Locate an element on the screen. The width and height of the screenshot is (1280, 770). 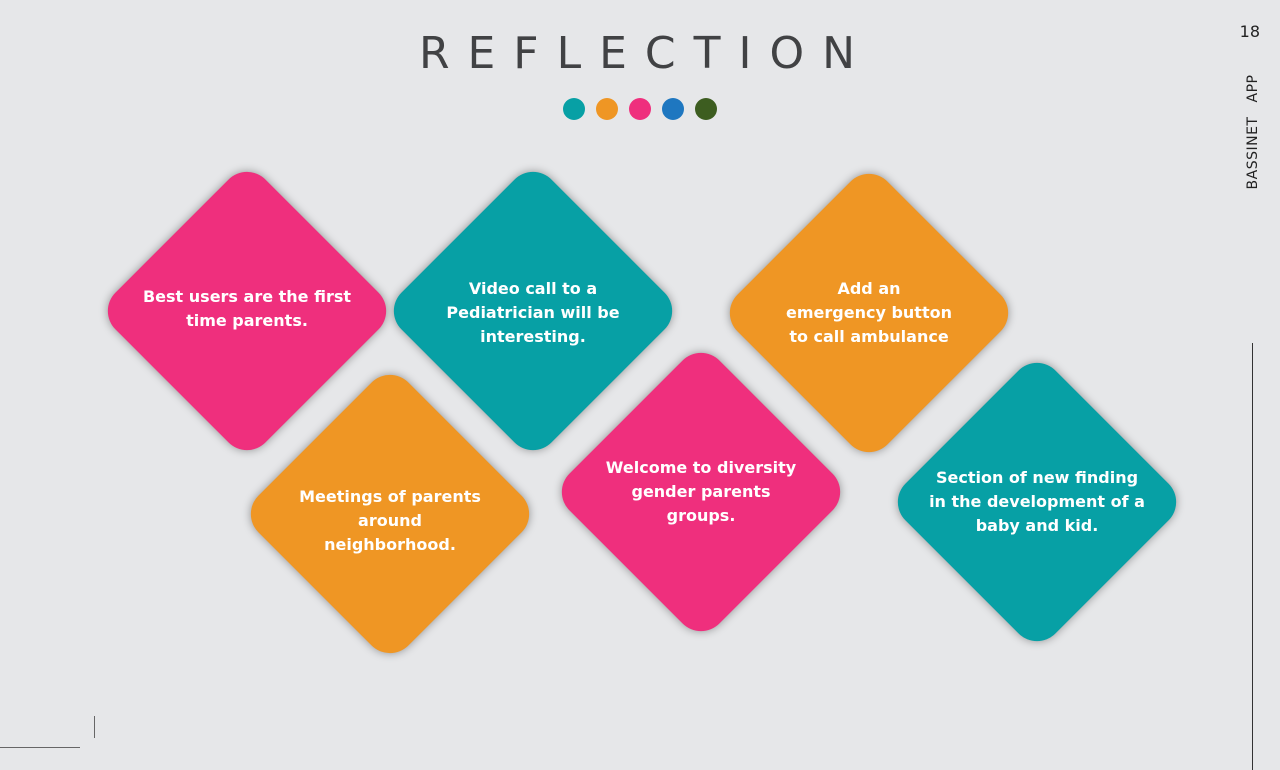
app-name-word-1: BASSINET is located at coordinates (1253, 153).